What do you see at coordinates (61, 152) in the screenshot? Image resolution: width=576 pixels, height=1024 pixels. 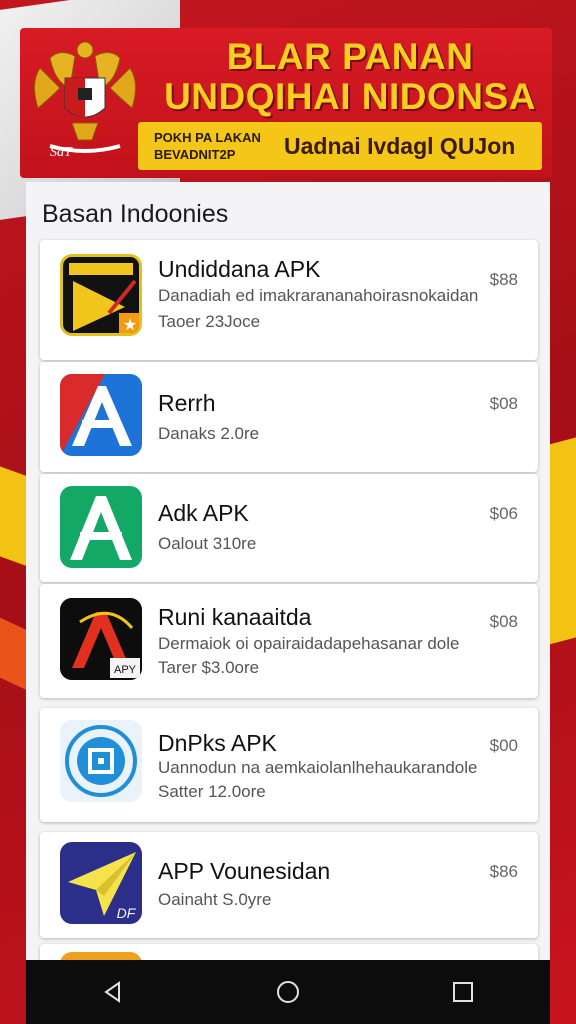 I see `emblem-caption: SaT` at bounding box center [61, 152].